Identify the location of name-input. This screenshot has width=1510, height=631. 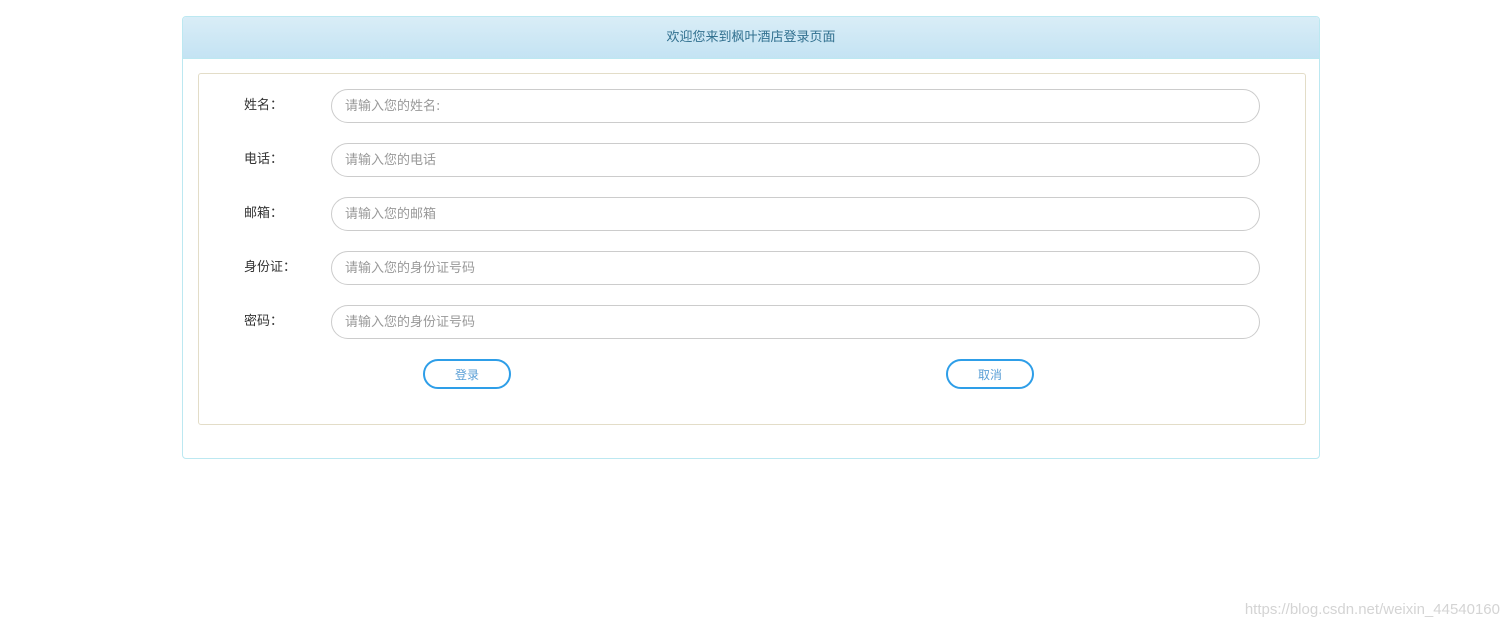
(795, 106).